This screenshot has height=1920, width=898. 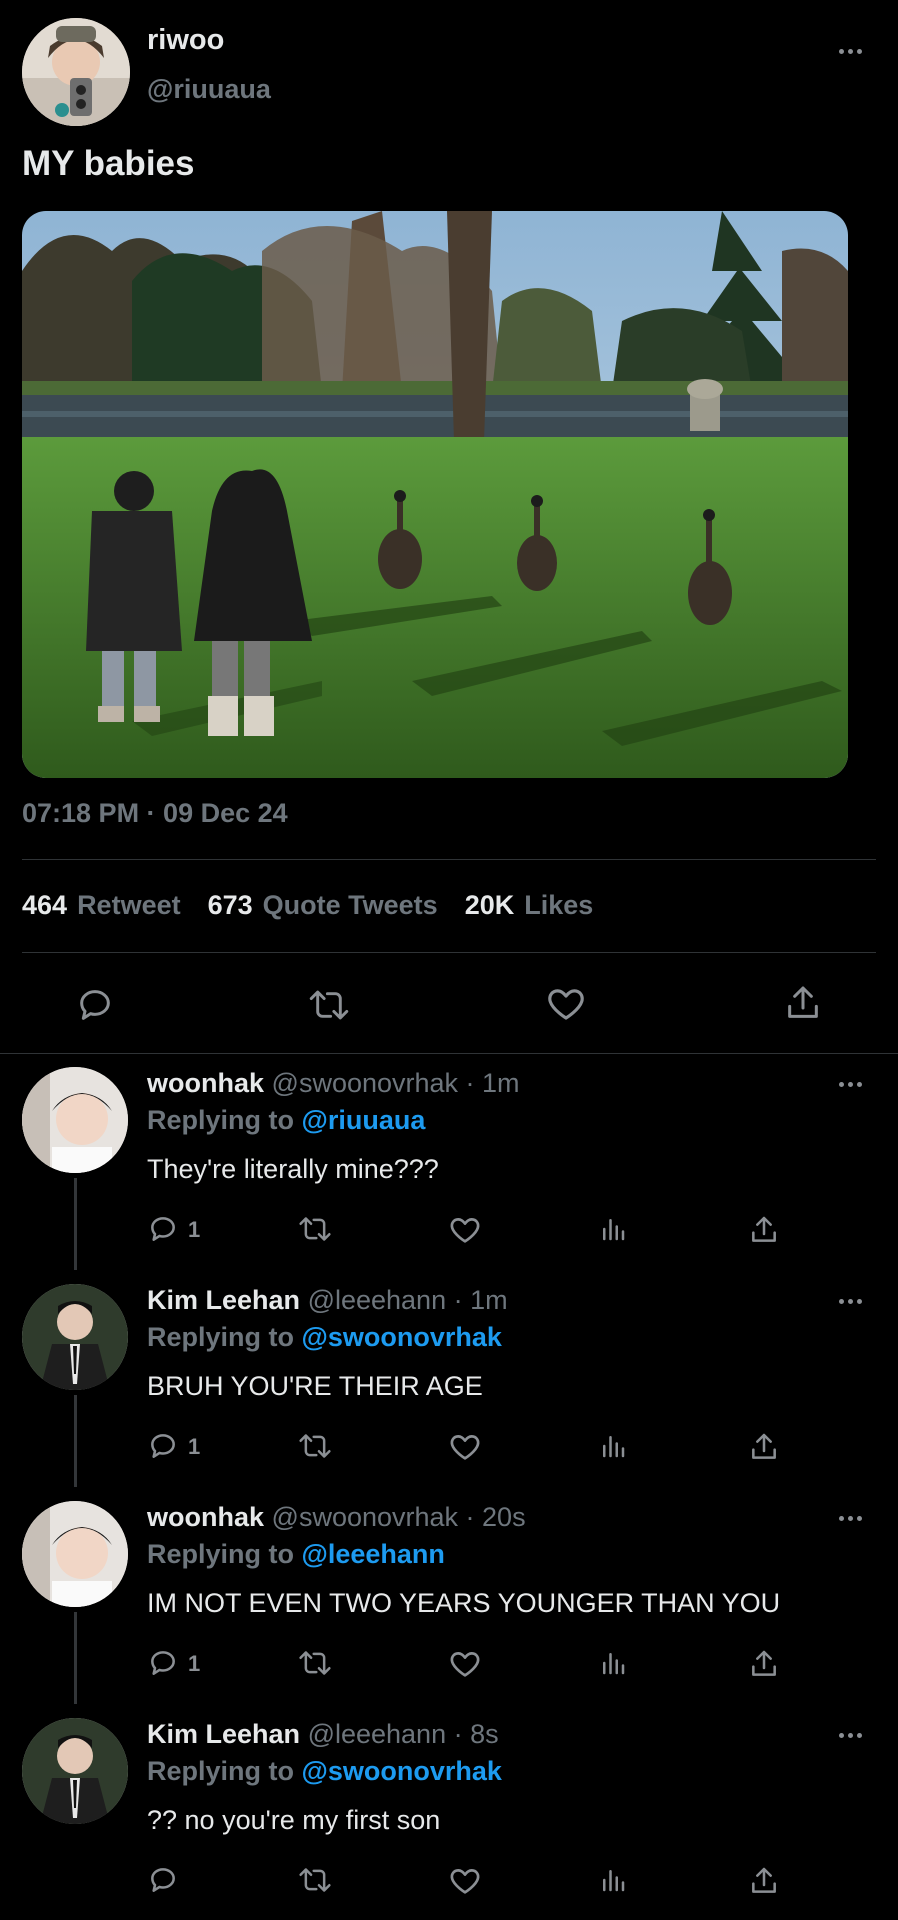 What do you see at coordinates (476, 1734) in the screenshot?
I see `reply-time: · 8s` at bounding box center [476, 1734].